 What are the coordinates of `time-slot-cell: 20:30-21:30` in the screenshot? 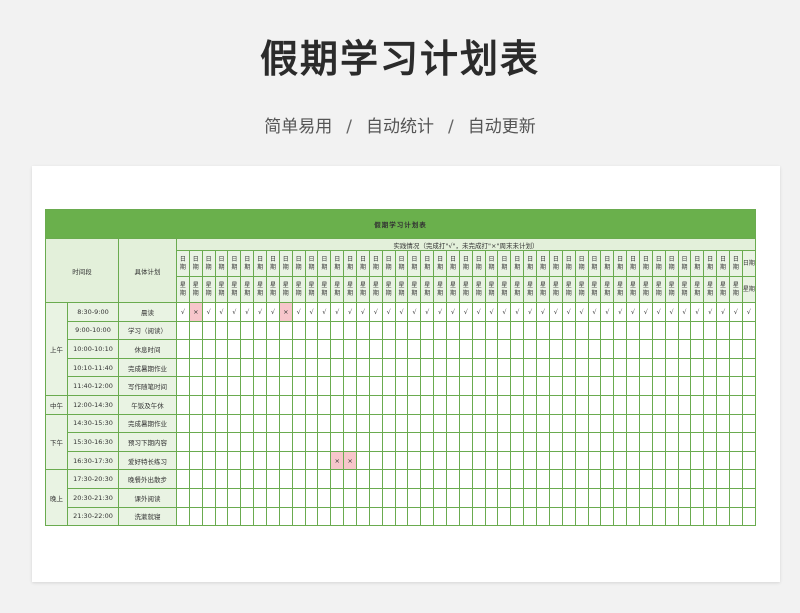 It's located at (93, 497).